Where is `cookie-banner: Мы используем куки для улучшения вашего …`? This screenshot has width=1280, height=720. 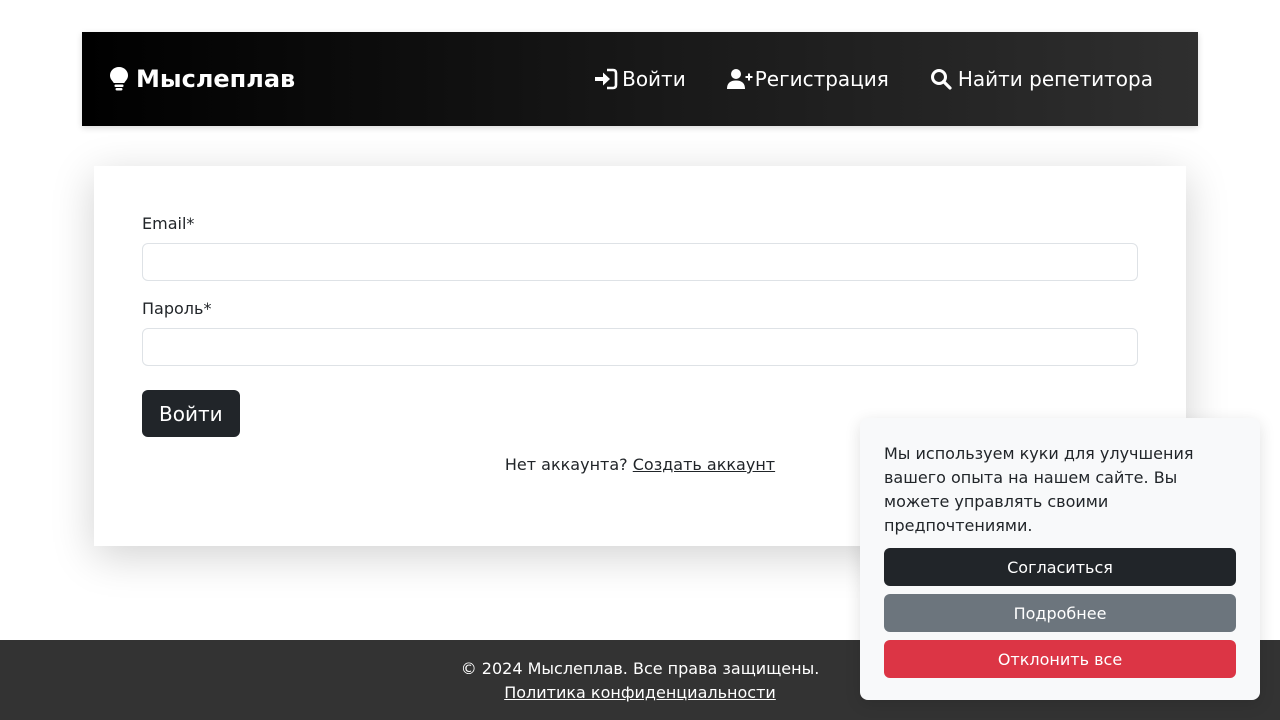 cookie-banner: Мы используем куки для улучшения вашего … is located at coordinates (1060, 559).